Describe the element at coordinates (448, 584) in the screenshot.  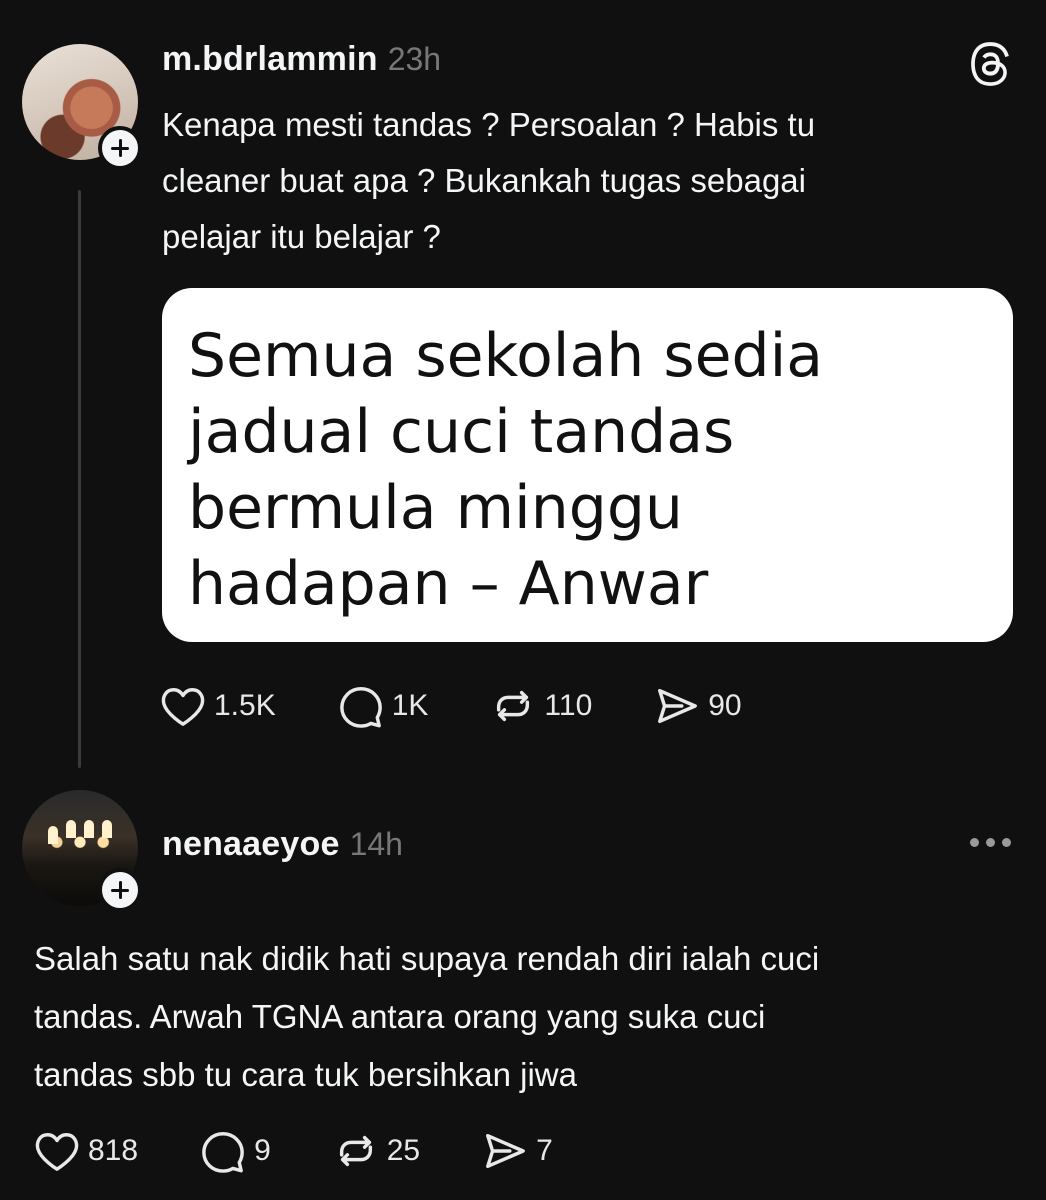
I see `image-text-line: hadapan – Anwar` at that location.